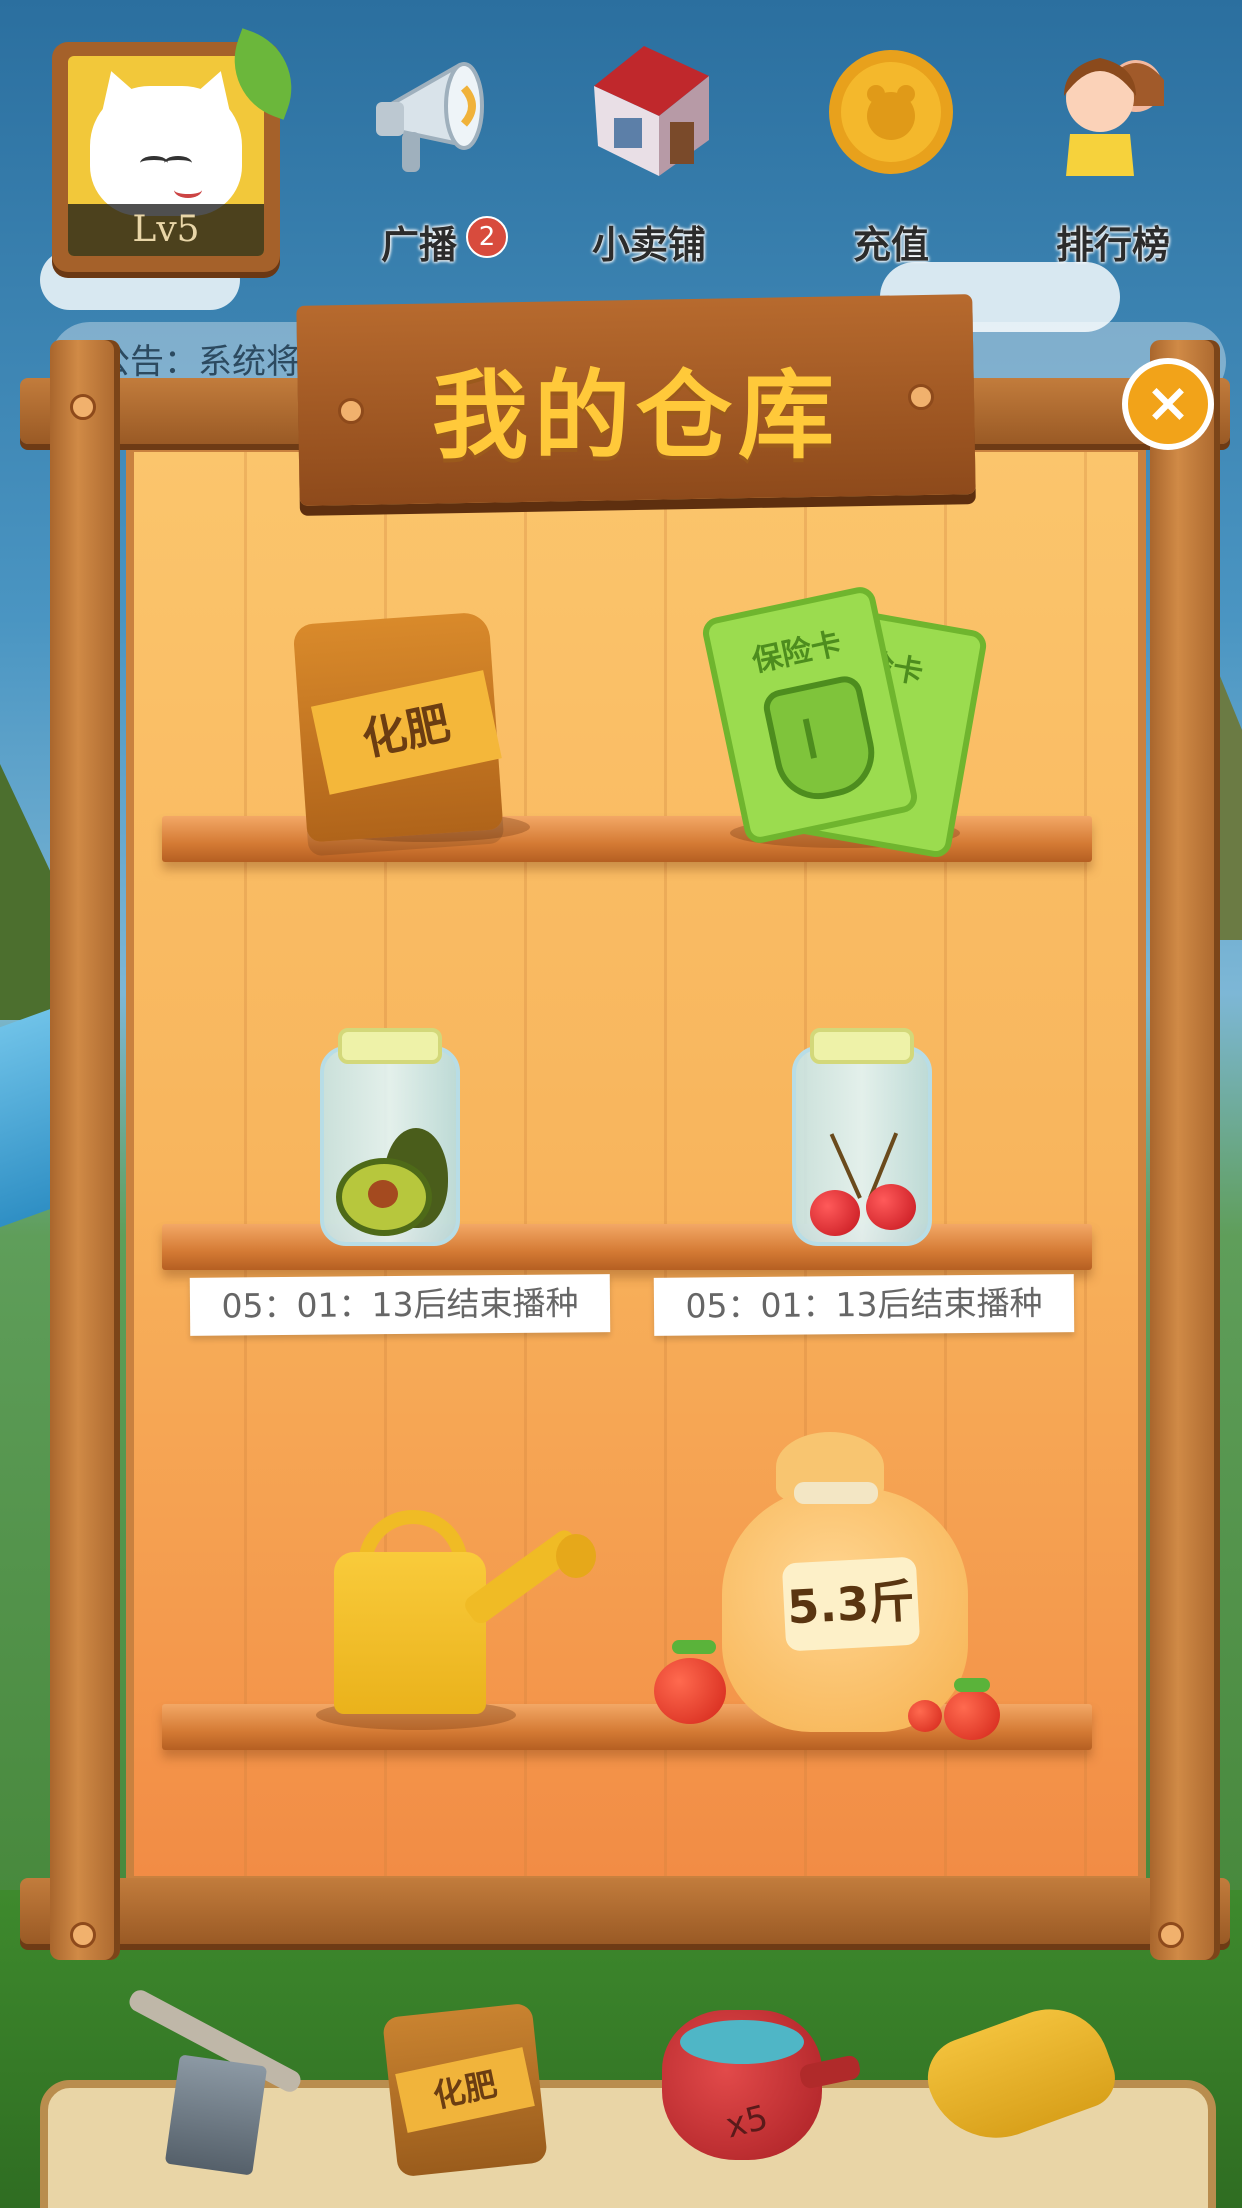 This screenshot has width=1242, height=2208. What do you see at coordinates (648, 245) in the screenshot?
I see `nav-shop-label: 小卖铺` at bounding box center [648, 245].